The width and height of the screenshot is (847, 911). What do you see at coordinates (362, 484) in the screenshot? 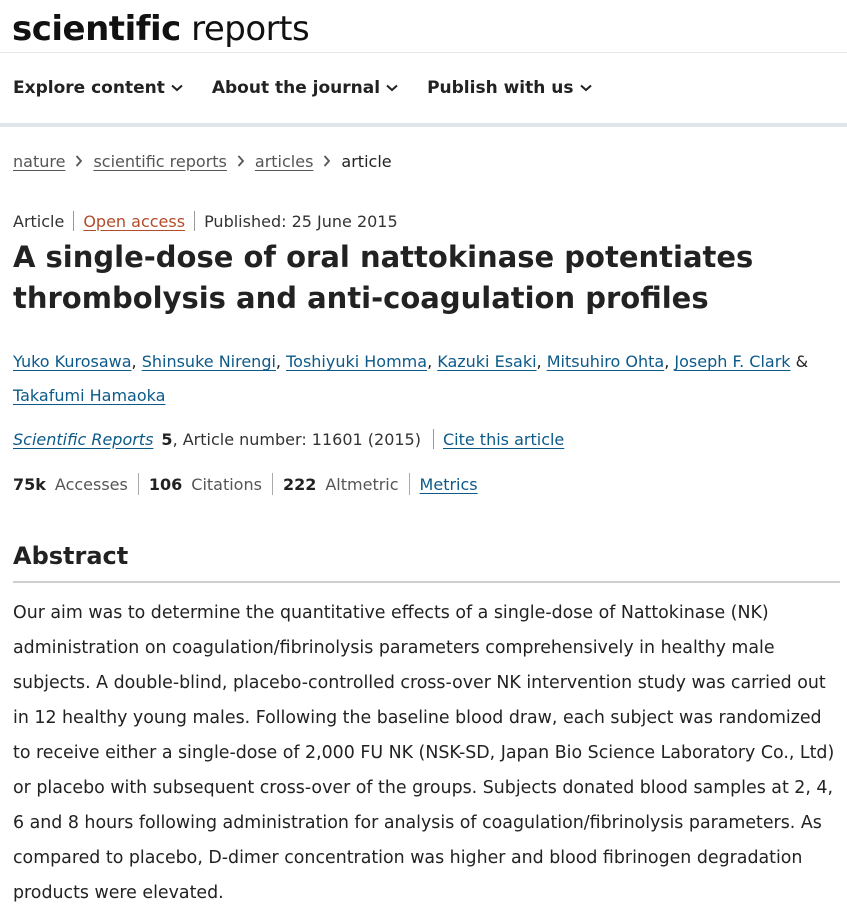
I see `altmetric-label: Altmetric` at bounding box center [362, 484].